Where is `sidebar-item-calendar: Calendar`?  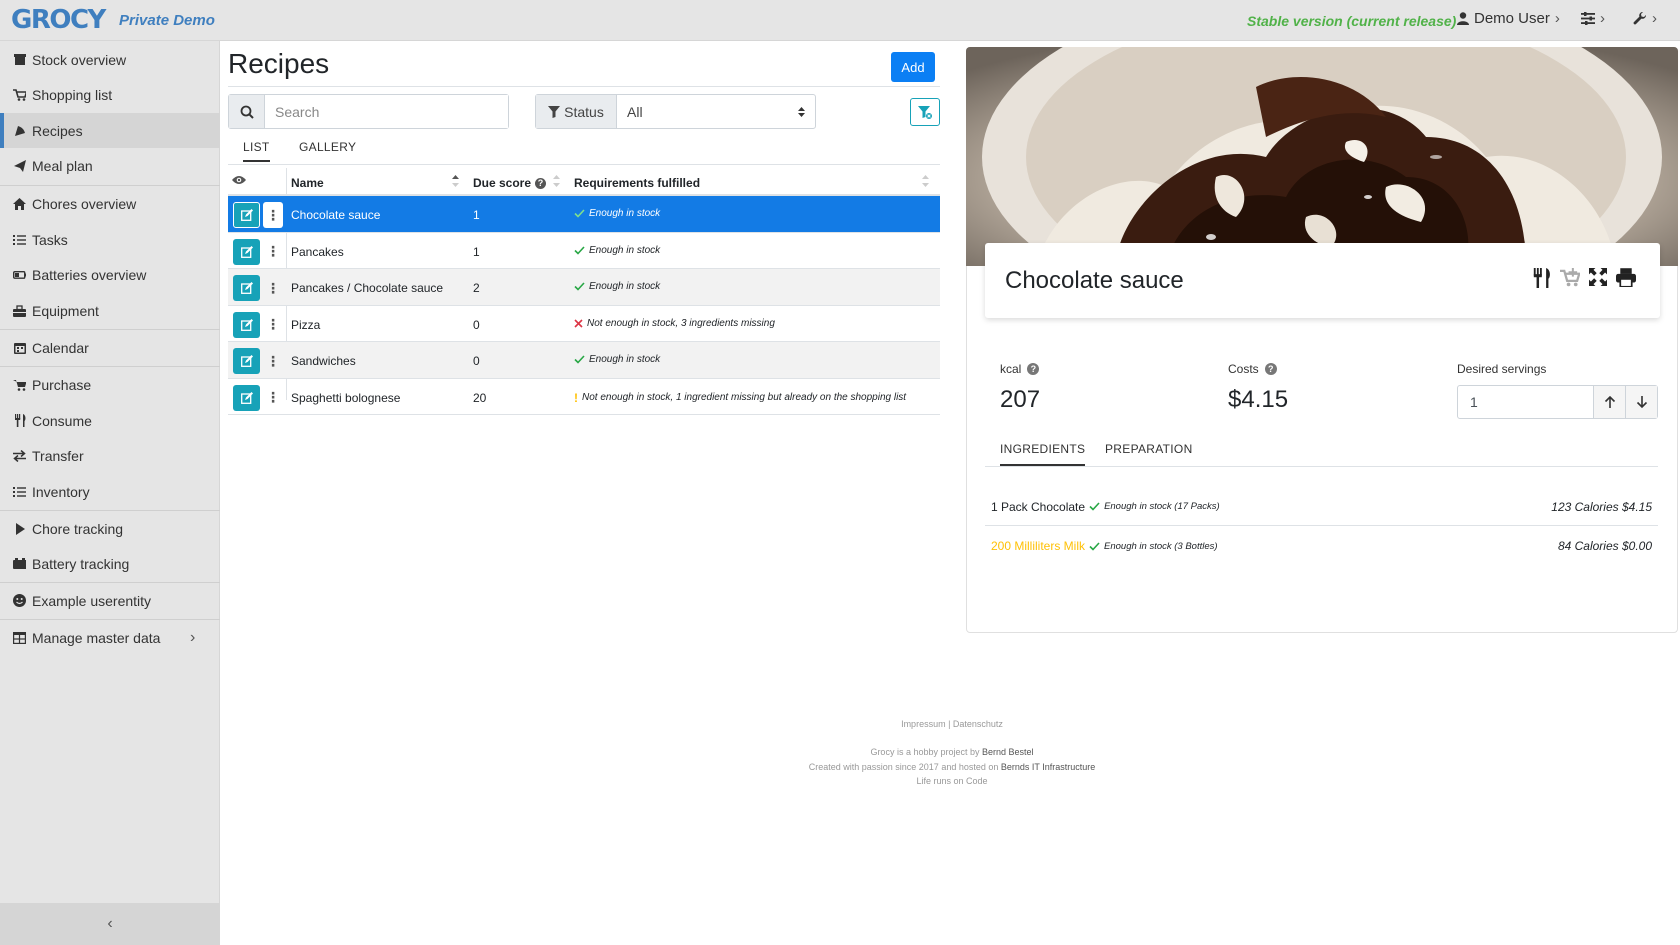 sidebar-item-calendar: Calendar is located at coordinates (110, 347).